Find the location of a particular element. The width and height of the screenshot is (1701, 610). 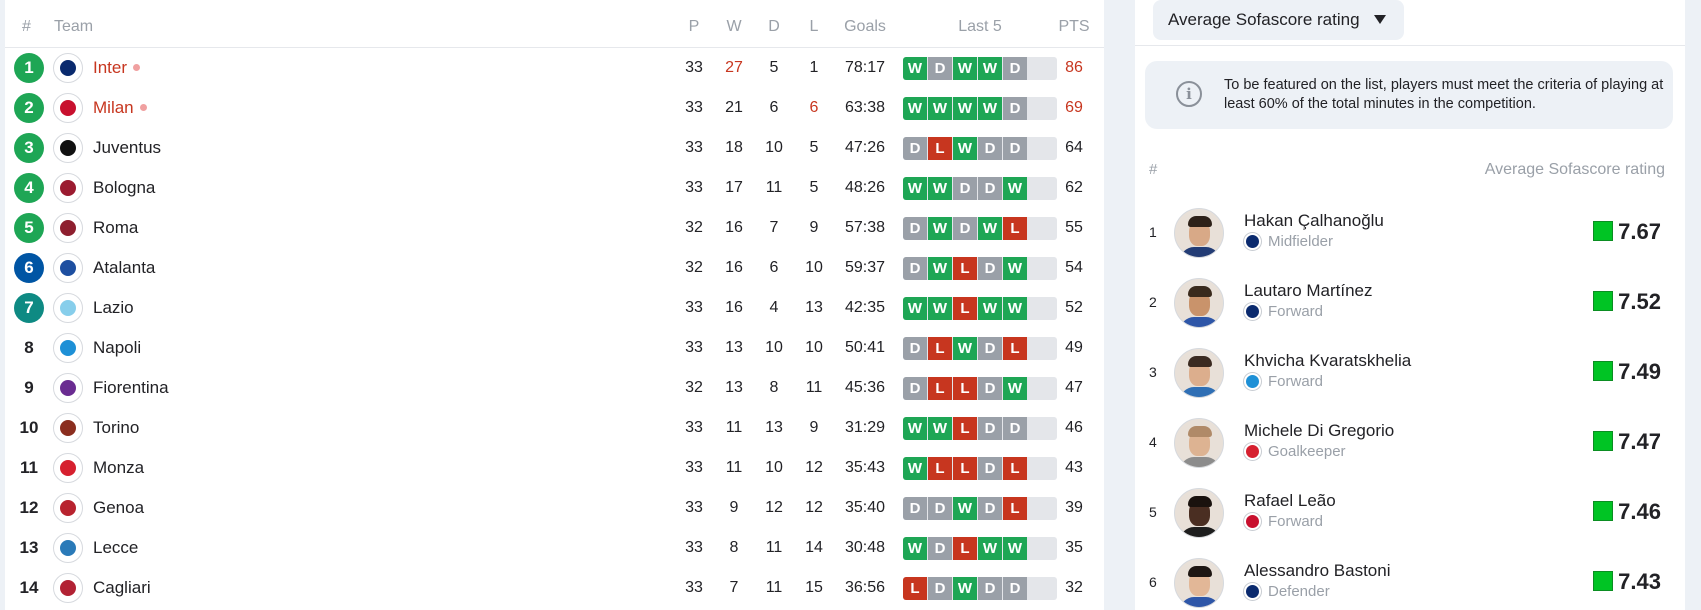

player-name: Khvicha Kvaratskhelia is located at coordinates (1327, 361).